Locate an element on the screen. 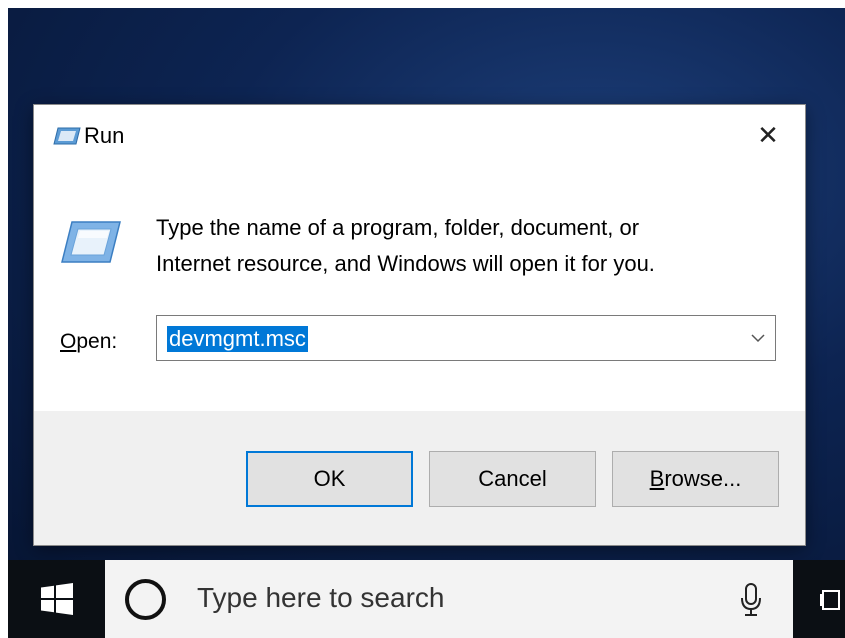 The height and width of the screenshot is (638, 845). task-view-icon is located at coordinates (830, 600).